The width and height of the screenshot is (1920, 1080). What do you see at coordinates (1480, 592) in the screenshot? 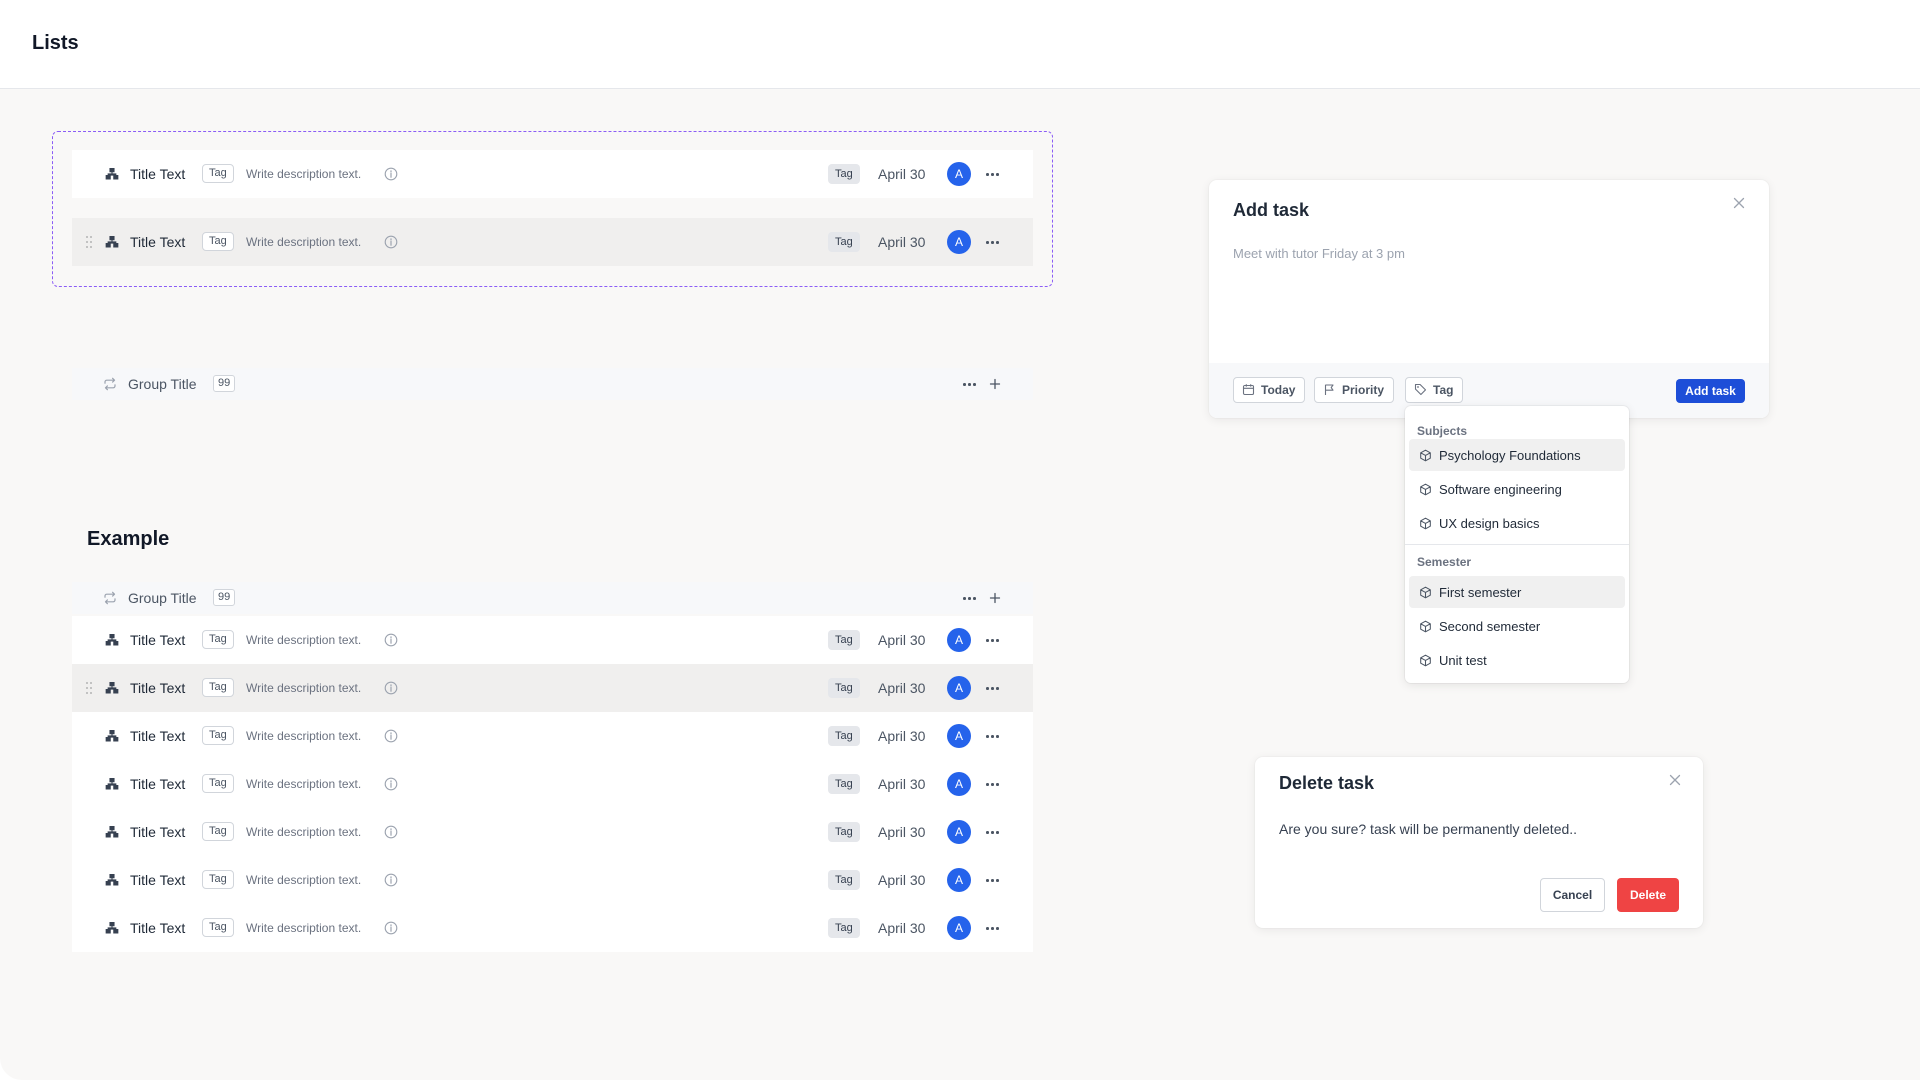
I see `dropdown-item-label: First semester` at bounding box center [1480, 592].